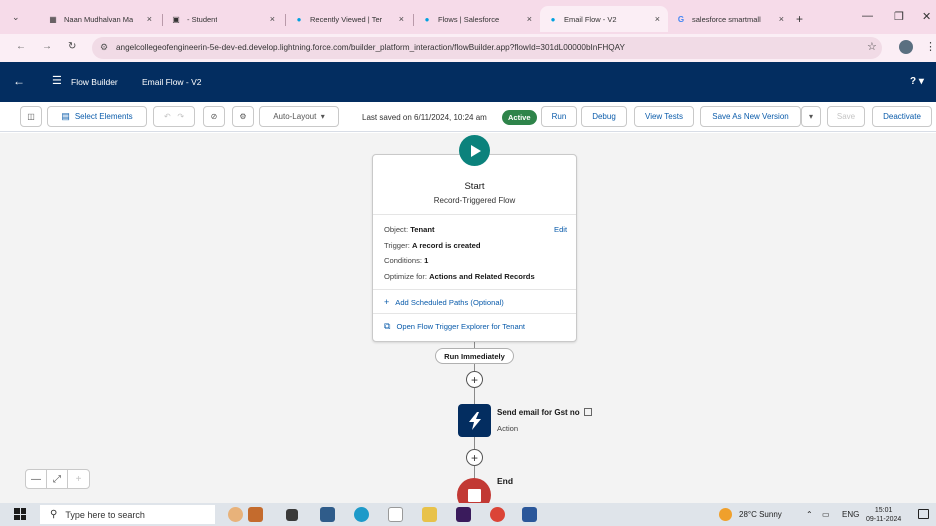 The height and width of the screenshot is (526, 936). I want to click on edge-browser-icon, so click(361, 514).